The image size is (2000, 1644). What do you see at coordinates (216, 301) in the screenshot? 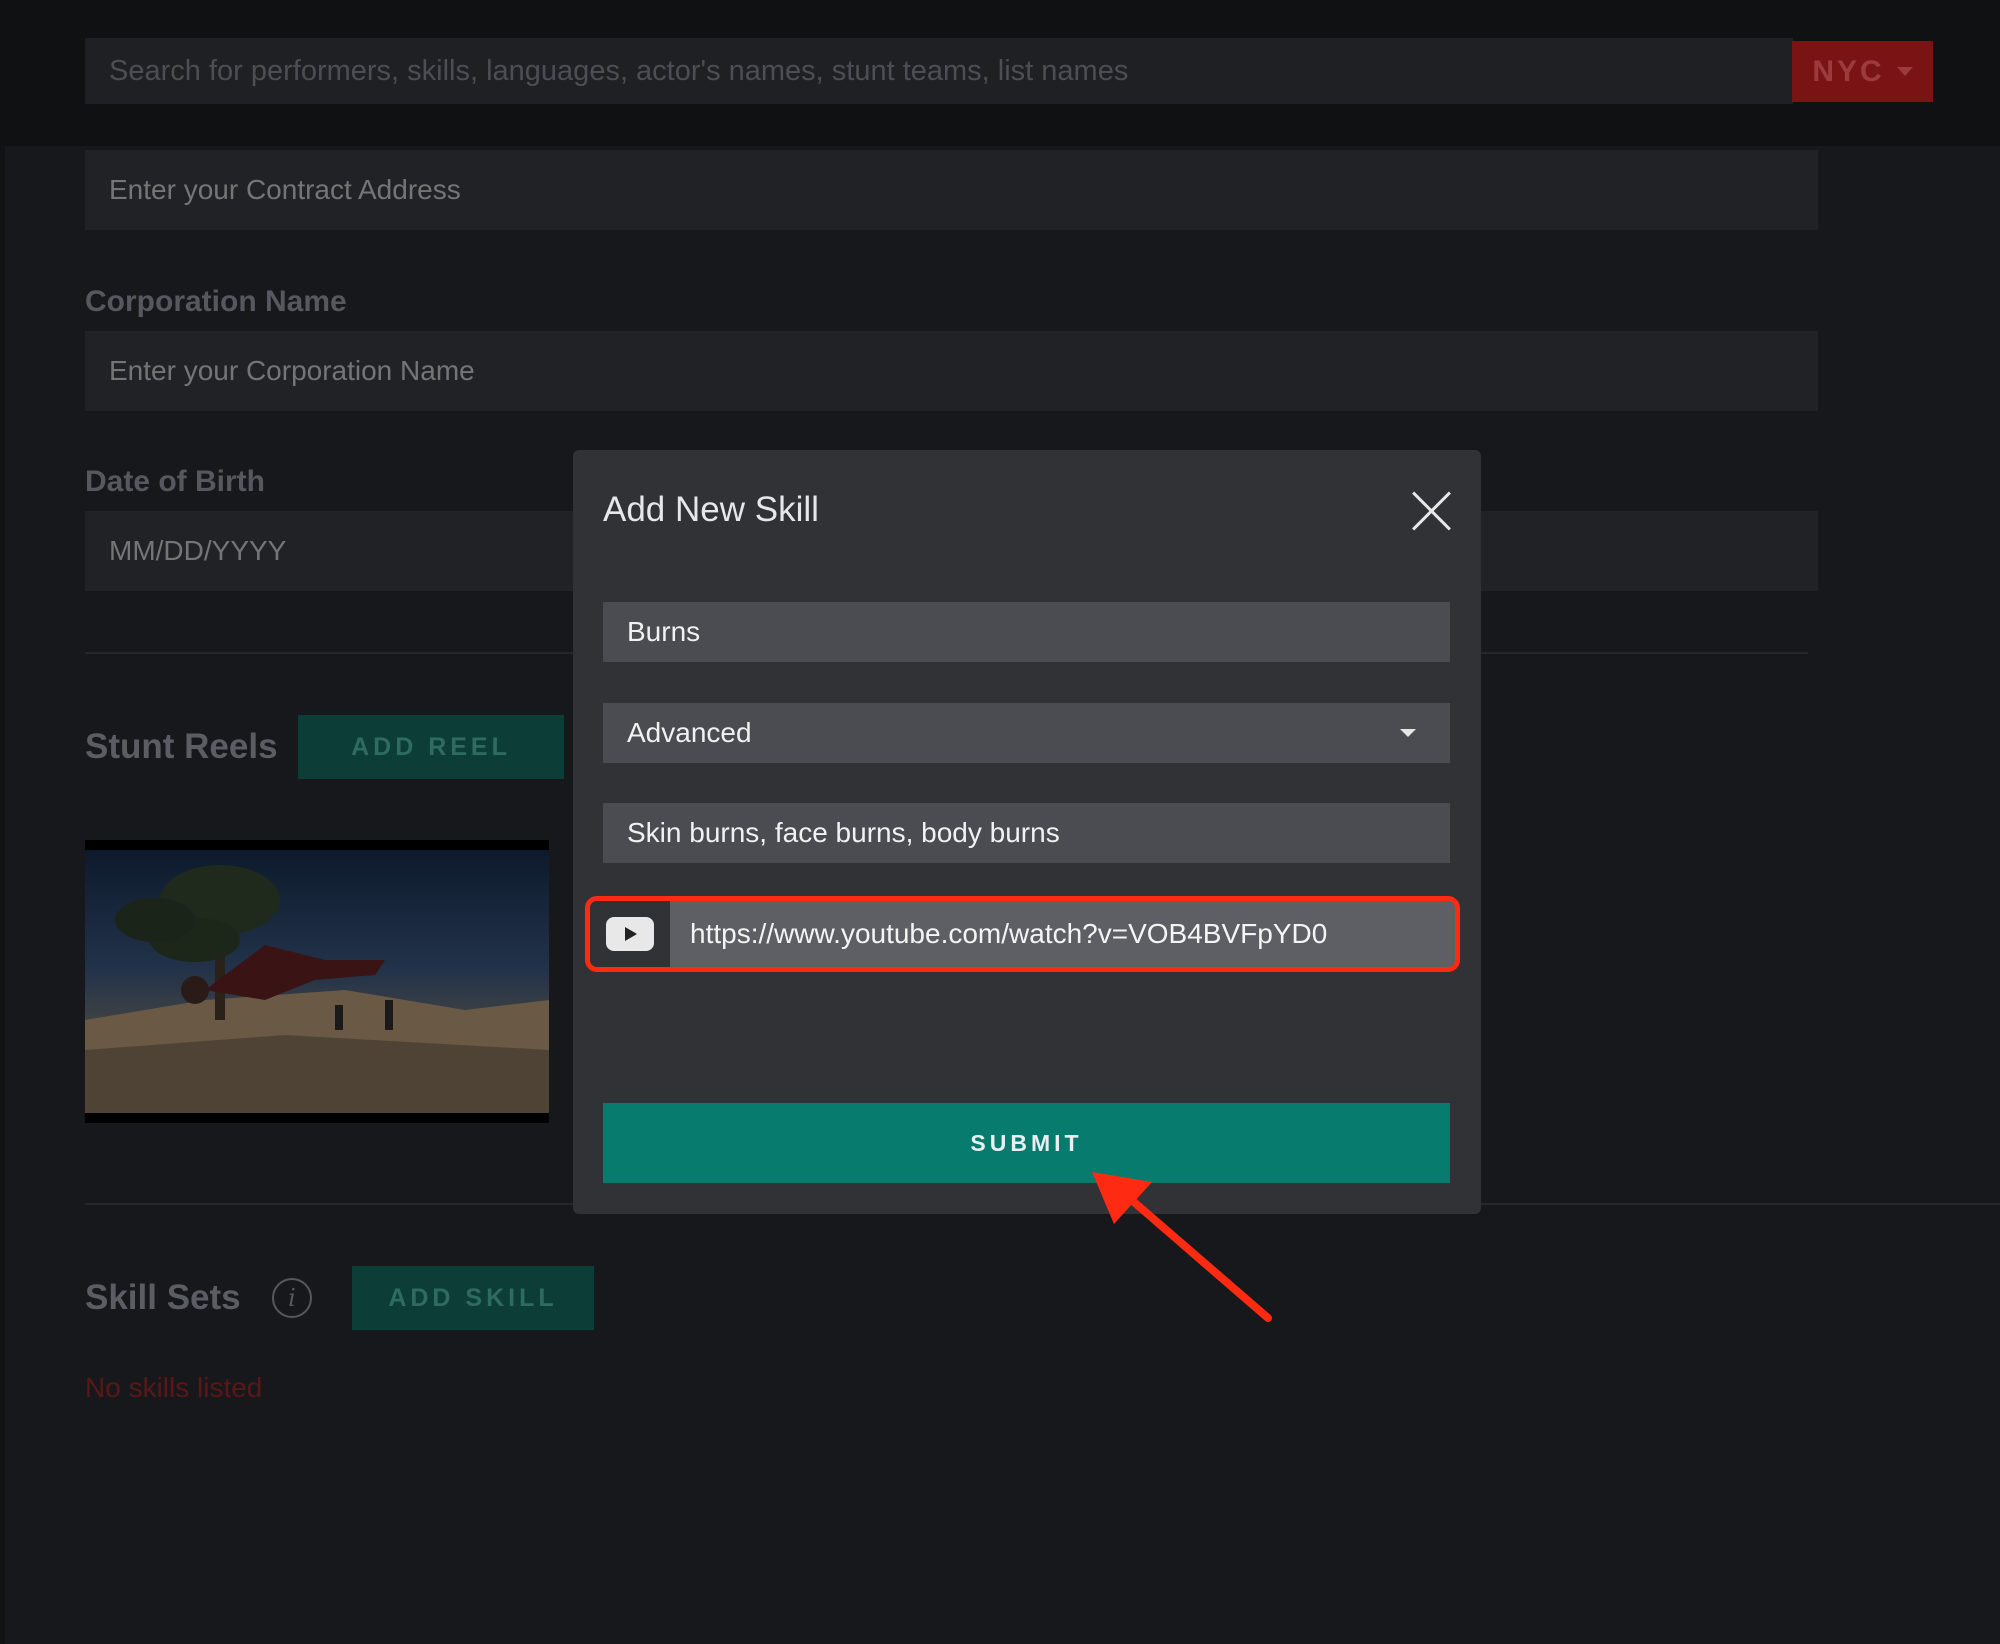
I see `corporation-label: Corporation Name` at bounding box center [216, 301].